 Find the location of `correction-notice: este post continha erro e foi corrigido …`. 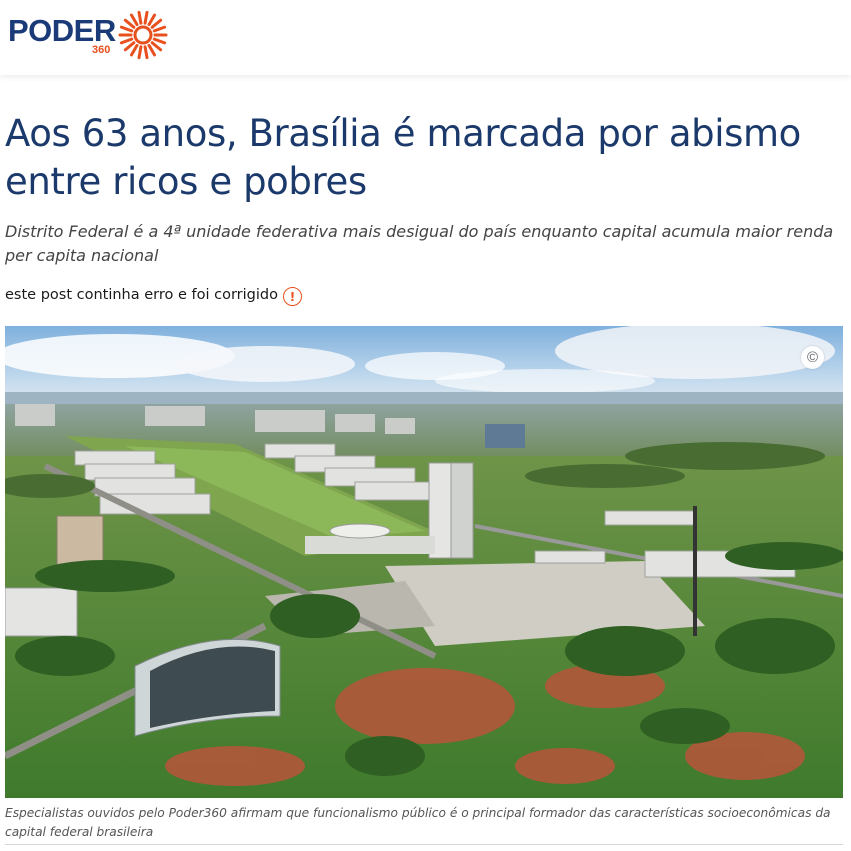

correction-notice: este post continha erro e foi corrigido … is located at coordinates (153, 295).